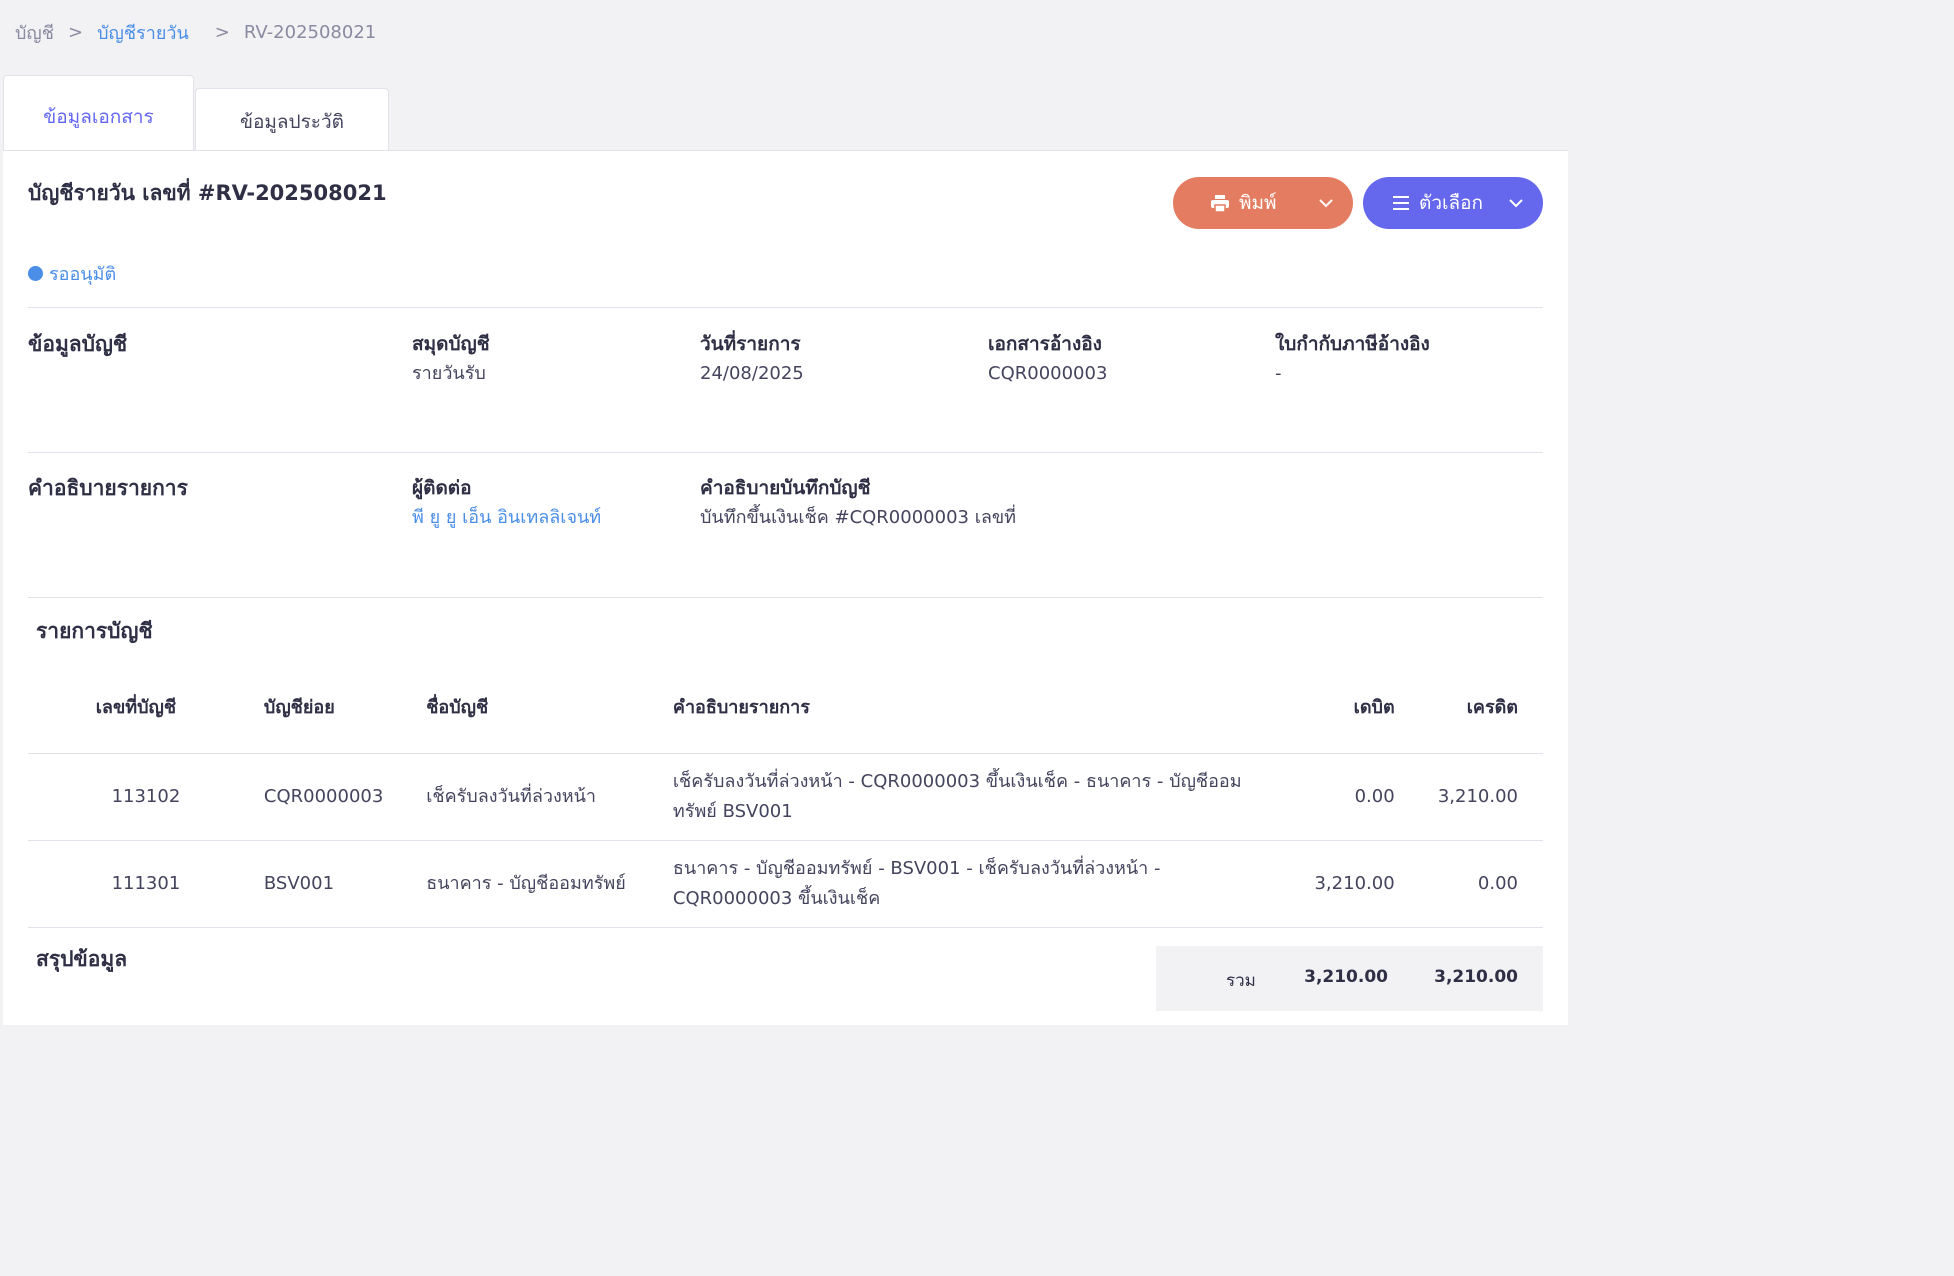 The height and width of the screenshot is (1276, 1954). Describe the element at coordinates (83, 274) in the screenshot. I see `status-label: รออนุมัติ` at that location.